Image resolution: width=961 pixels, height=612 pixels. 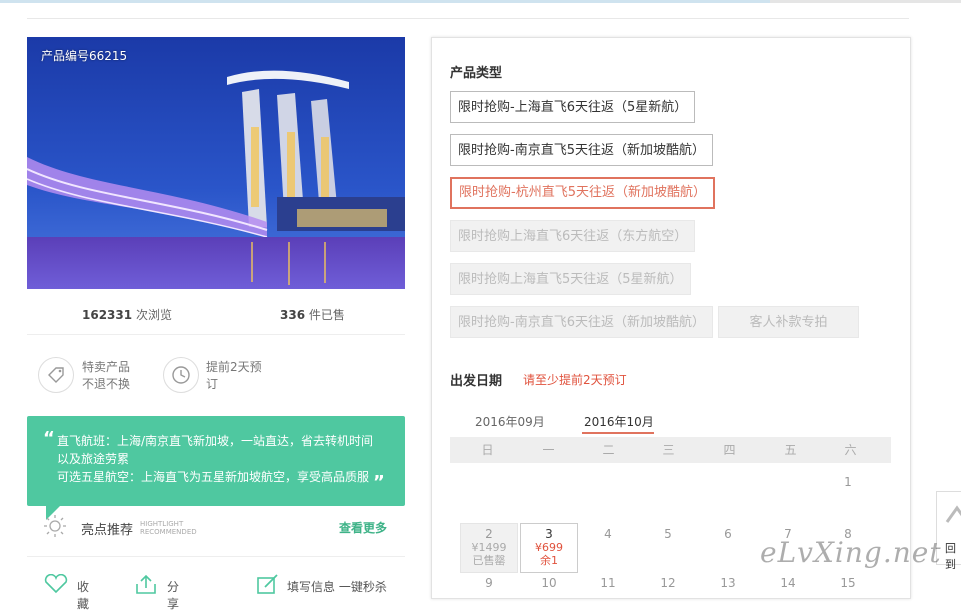 I want to click on weekday-label: 四, so click(x=729, y=450).